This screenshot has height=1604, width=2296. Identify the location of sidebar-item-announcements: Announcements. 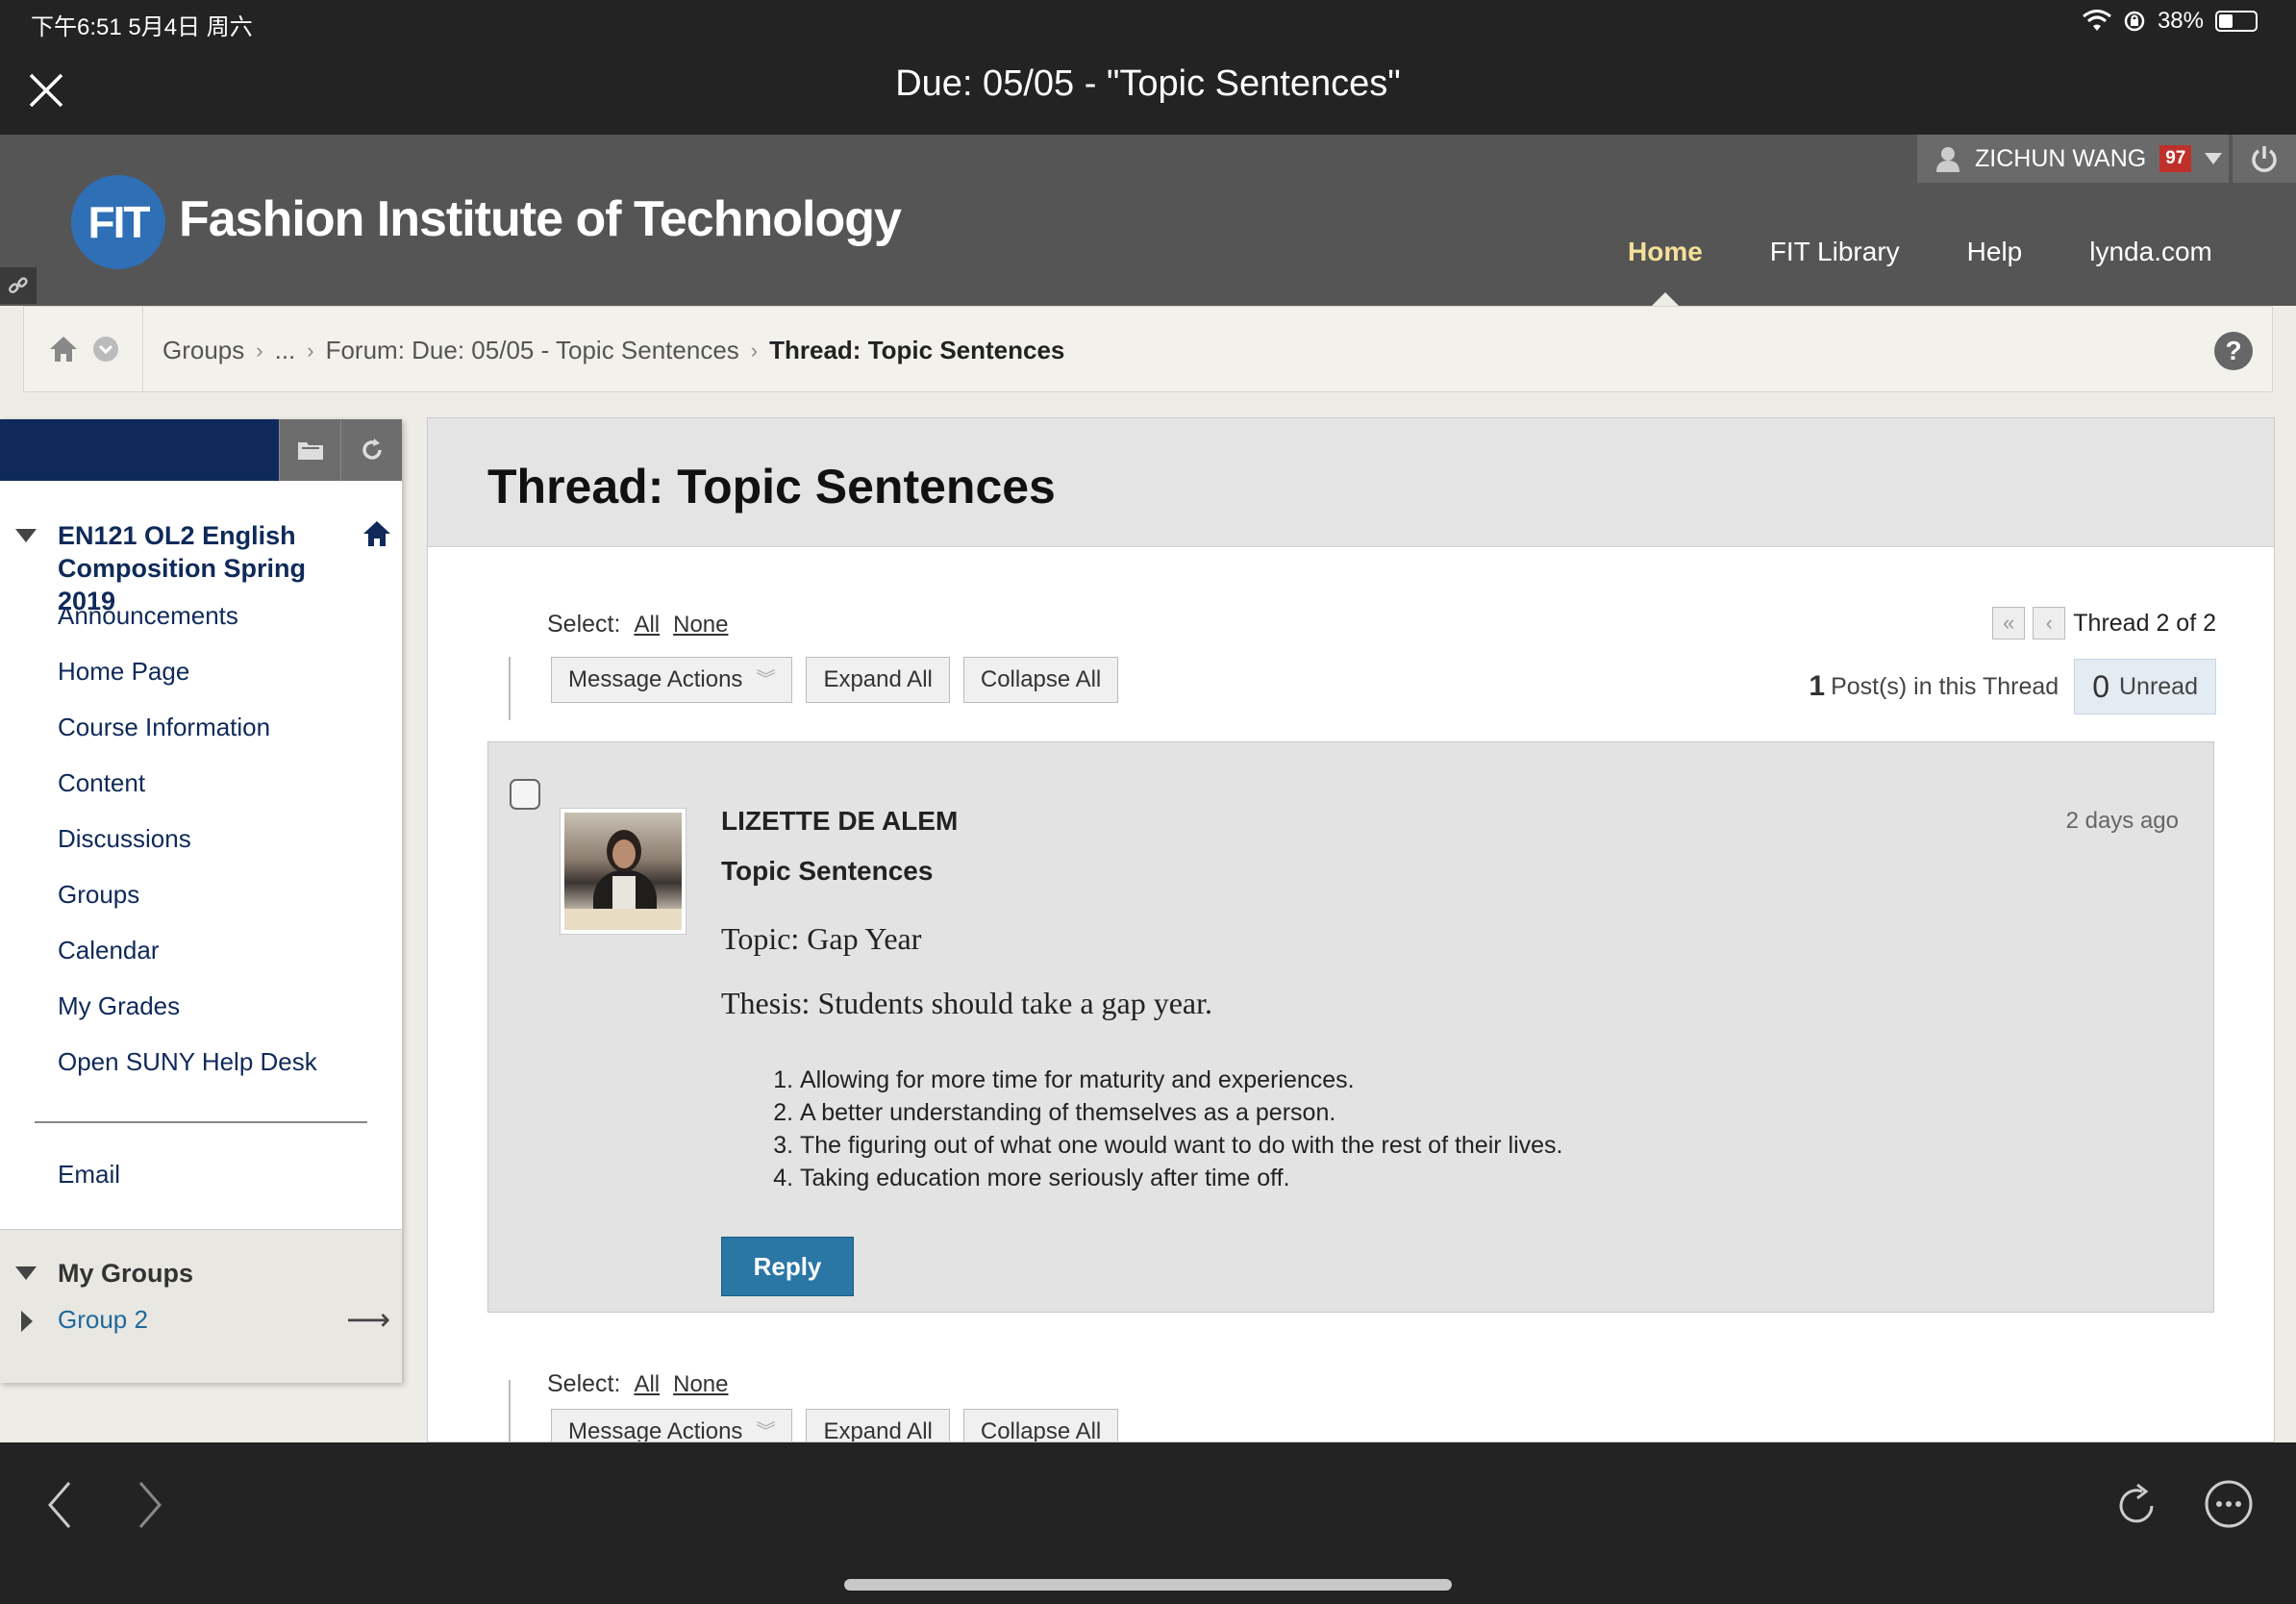
(187, 628).